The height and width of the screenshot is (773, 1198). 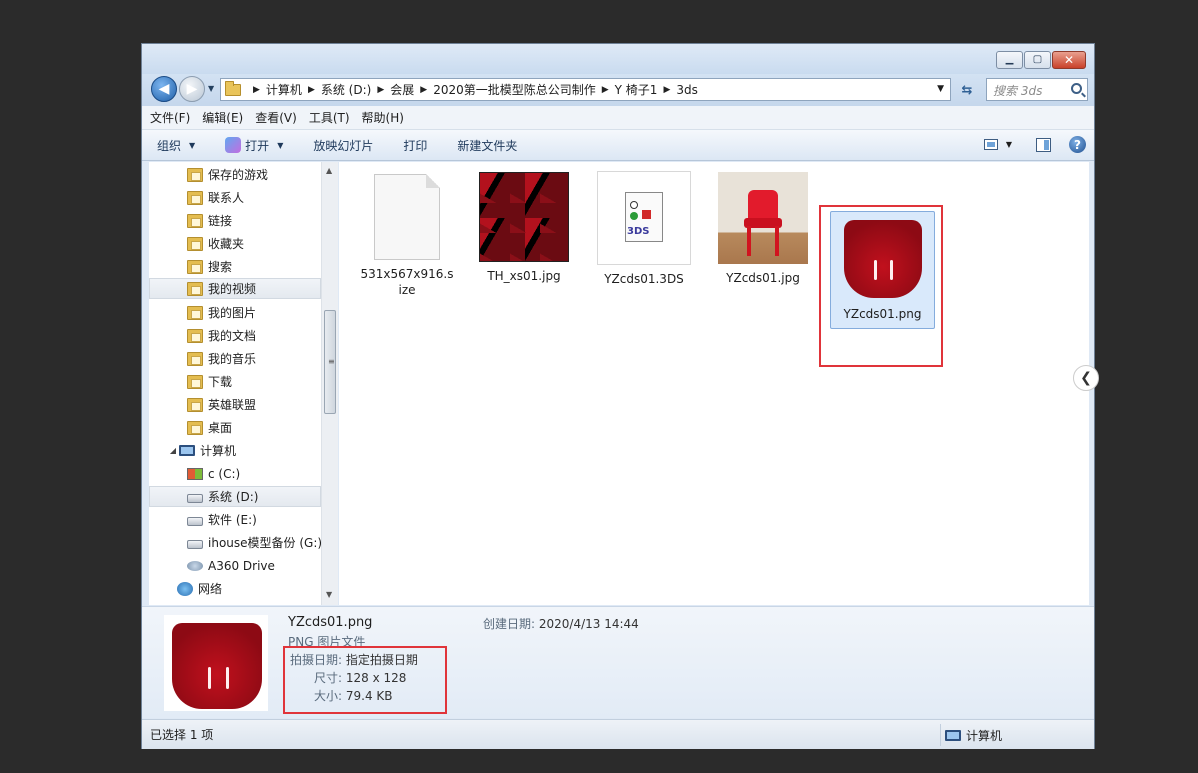 I want to click on maximize-button: ▢, so click(x=1037, y=60).